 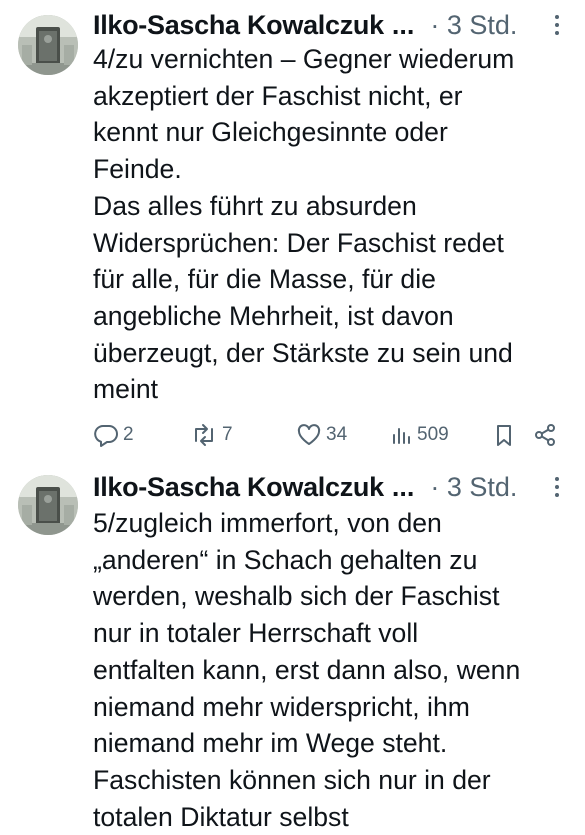 I want to click on bookmark-button, so click(x=504, y=435).